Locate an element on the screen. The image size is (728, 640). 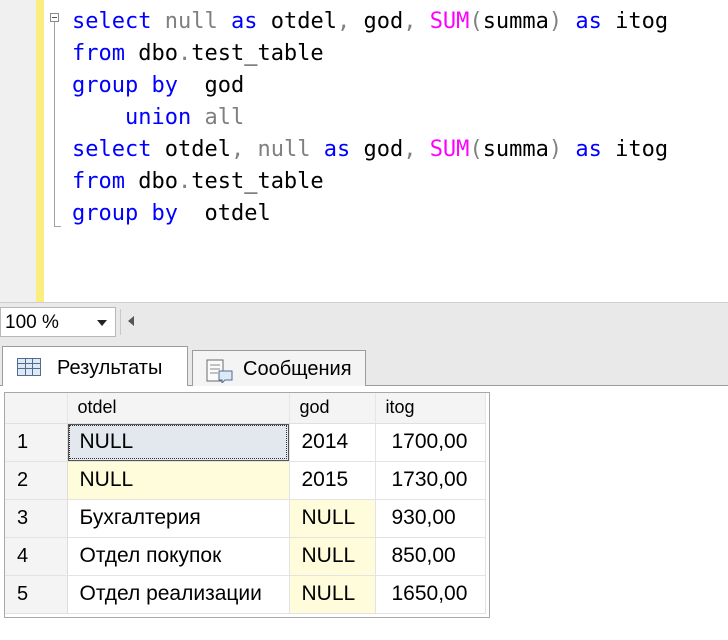
cell-itog: 1730,00 is located at coordinates (430, 480).